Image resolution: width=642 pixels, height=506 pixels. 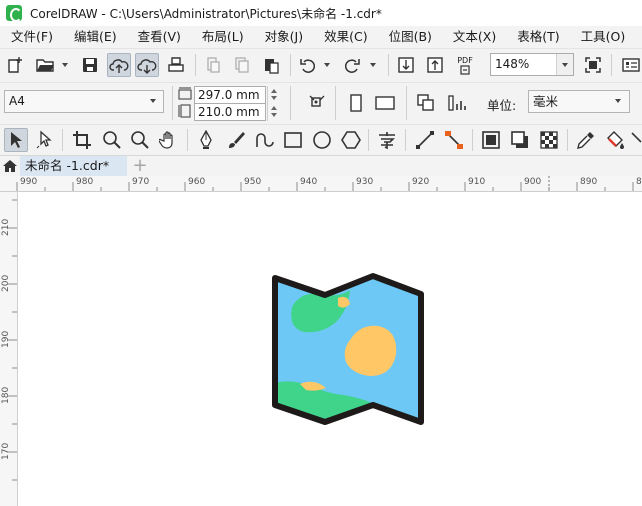 What do you see at coordinates (549, 140) in the screenshot?
I see `transparency-tool-icon` at bounding box center [549, 140].